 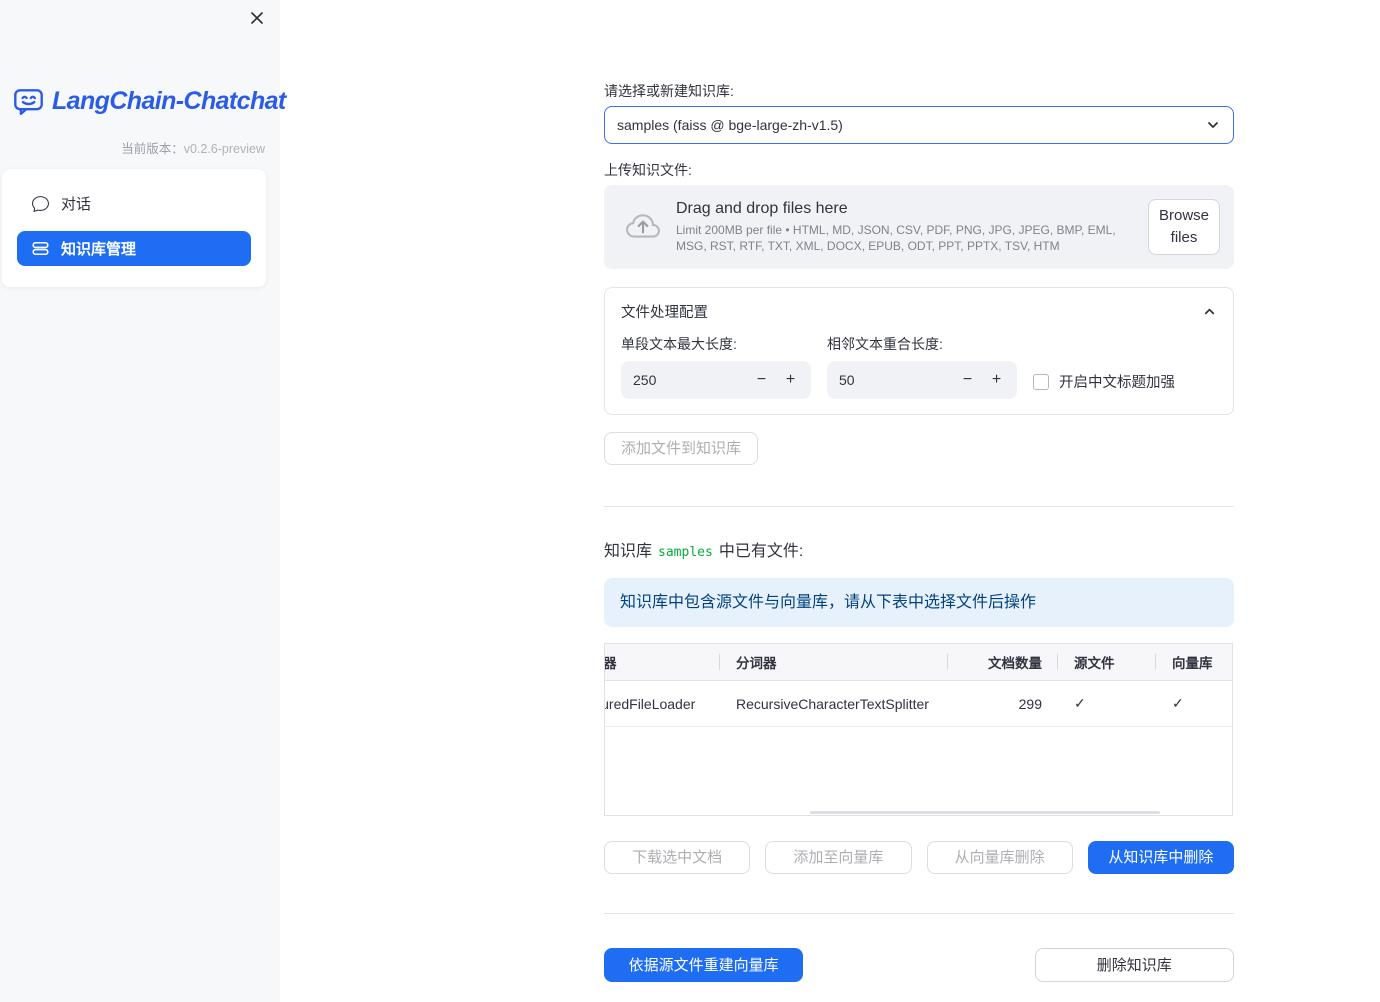 I want to click on logo-chat-smiley-icon, so click(x=28, y=101).